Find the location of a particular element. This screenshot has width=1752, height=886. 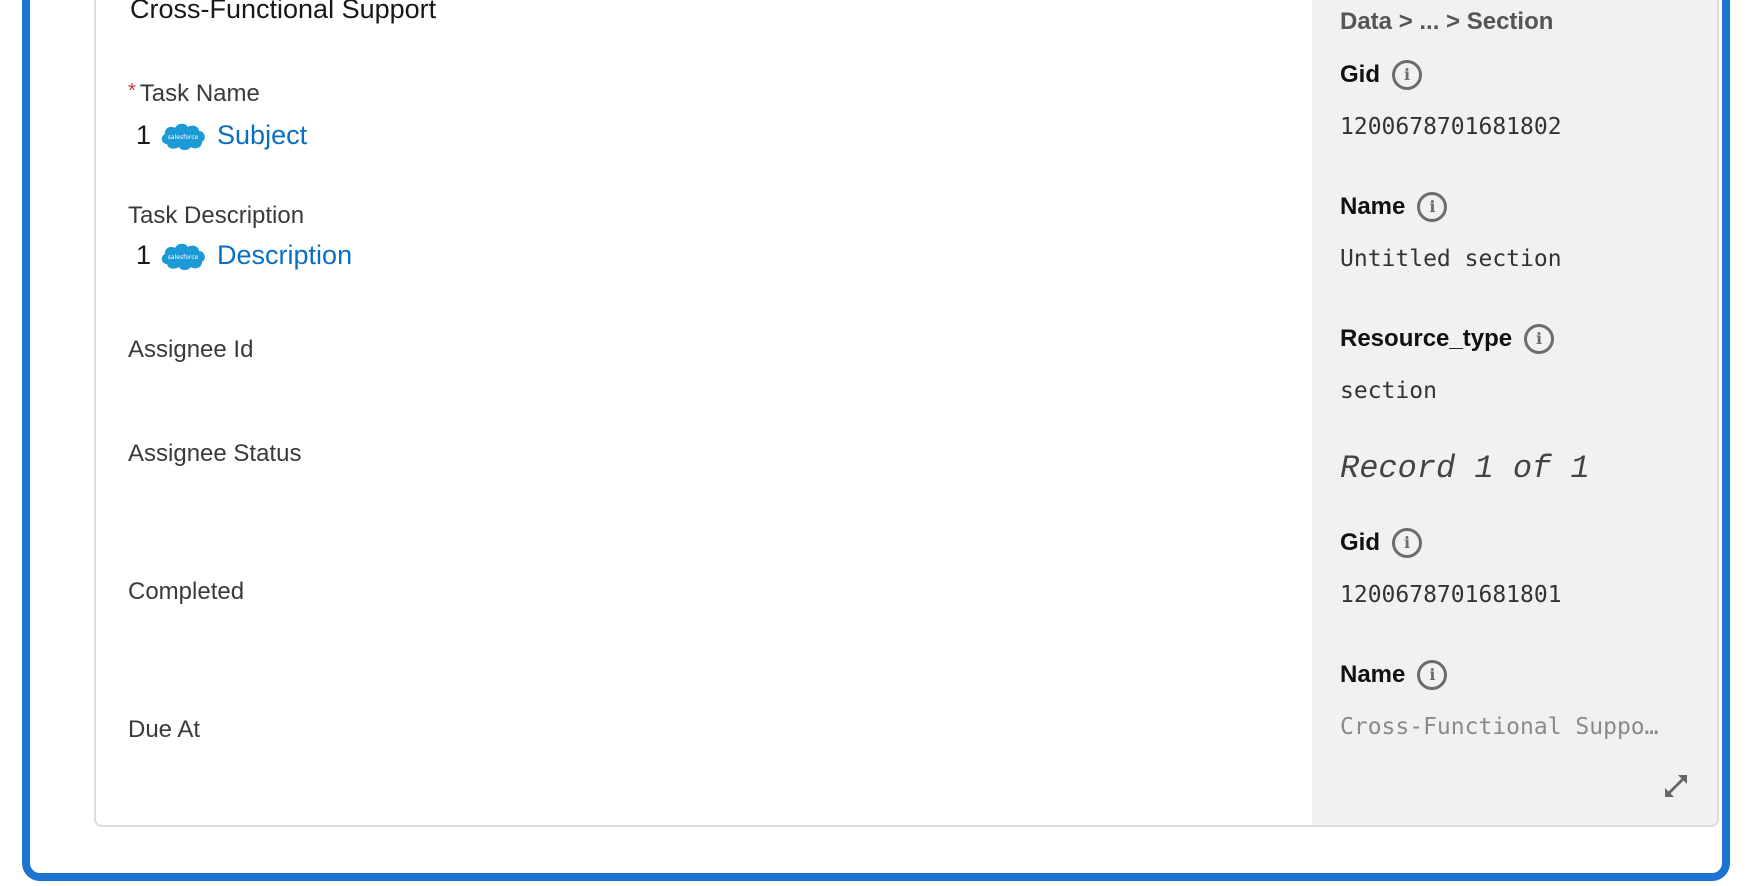

field-label-assignee-status: Assignee Status is located at coordinates (215, 453).